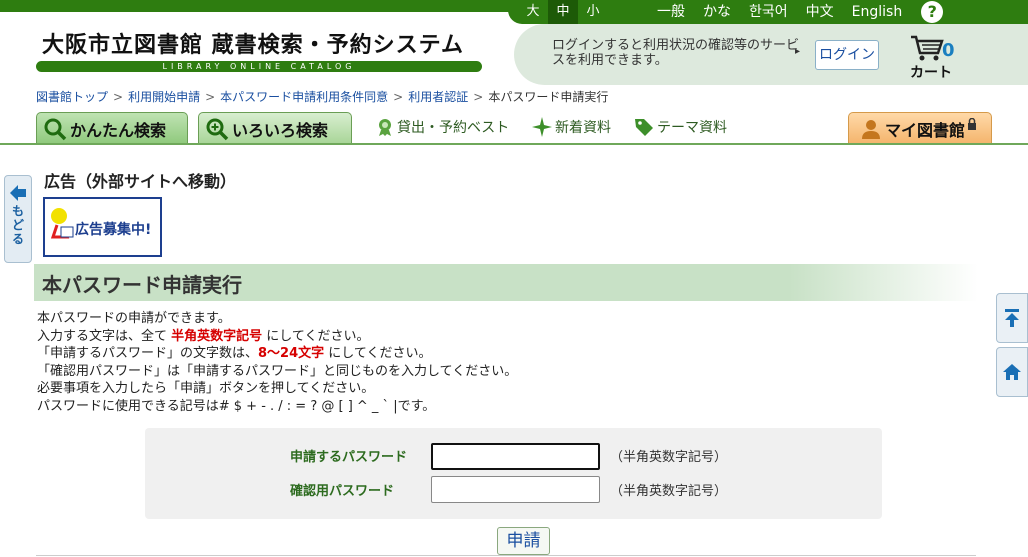  What do you see at coordinates (931, 73) in the screenshot?
I see `cart-label: カート` at bounding box center [931, 73].